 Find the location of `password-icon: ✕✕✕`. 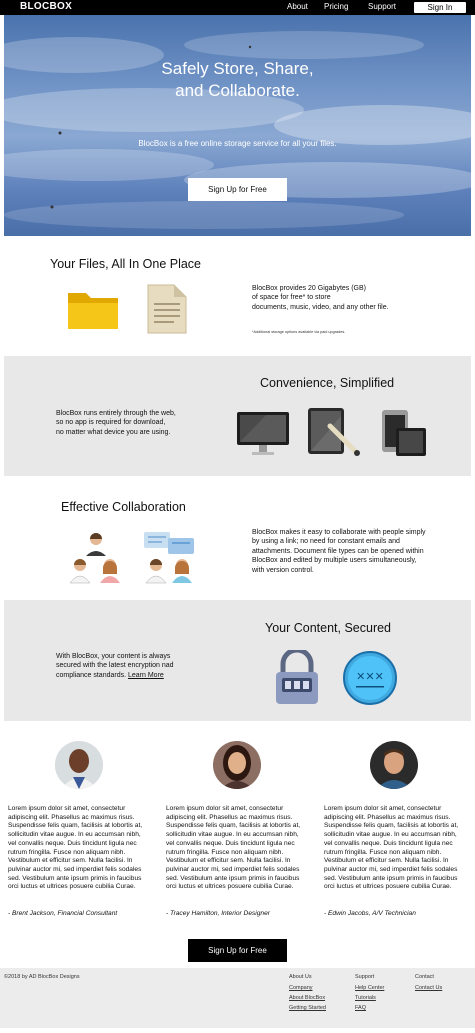

password-icon: ✕✕✕ is located at coordinates (370, 678).